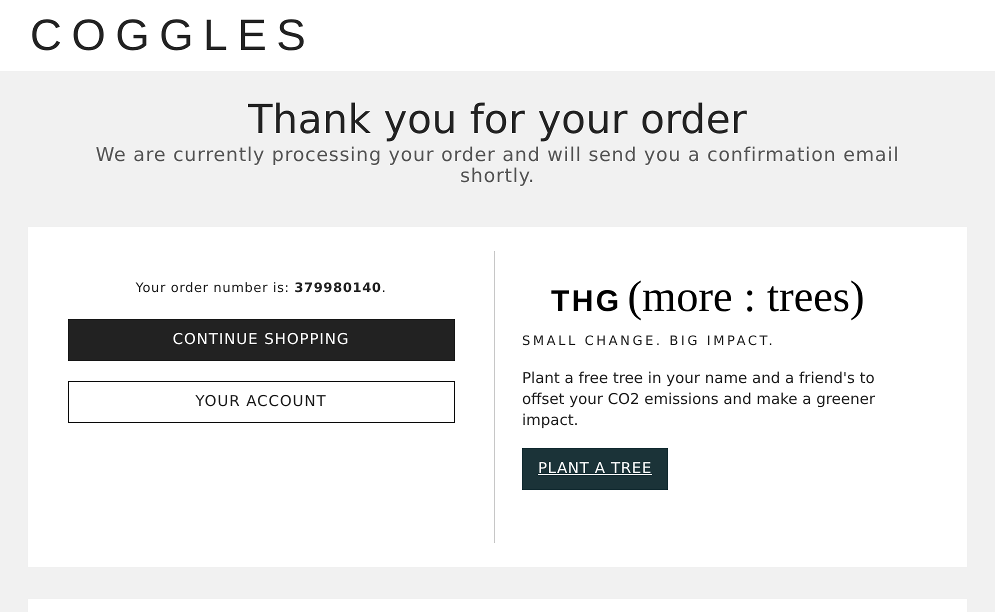  Describe the element at coordinates (497, 166) in the screenshot. I see `page-subtitle: We are currently processing your order and will send you a confirmation email shortly.` at that location.